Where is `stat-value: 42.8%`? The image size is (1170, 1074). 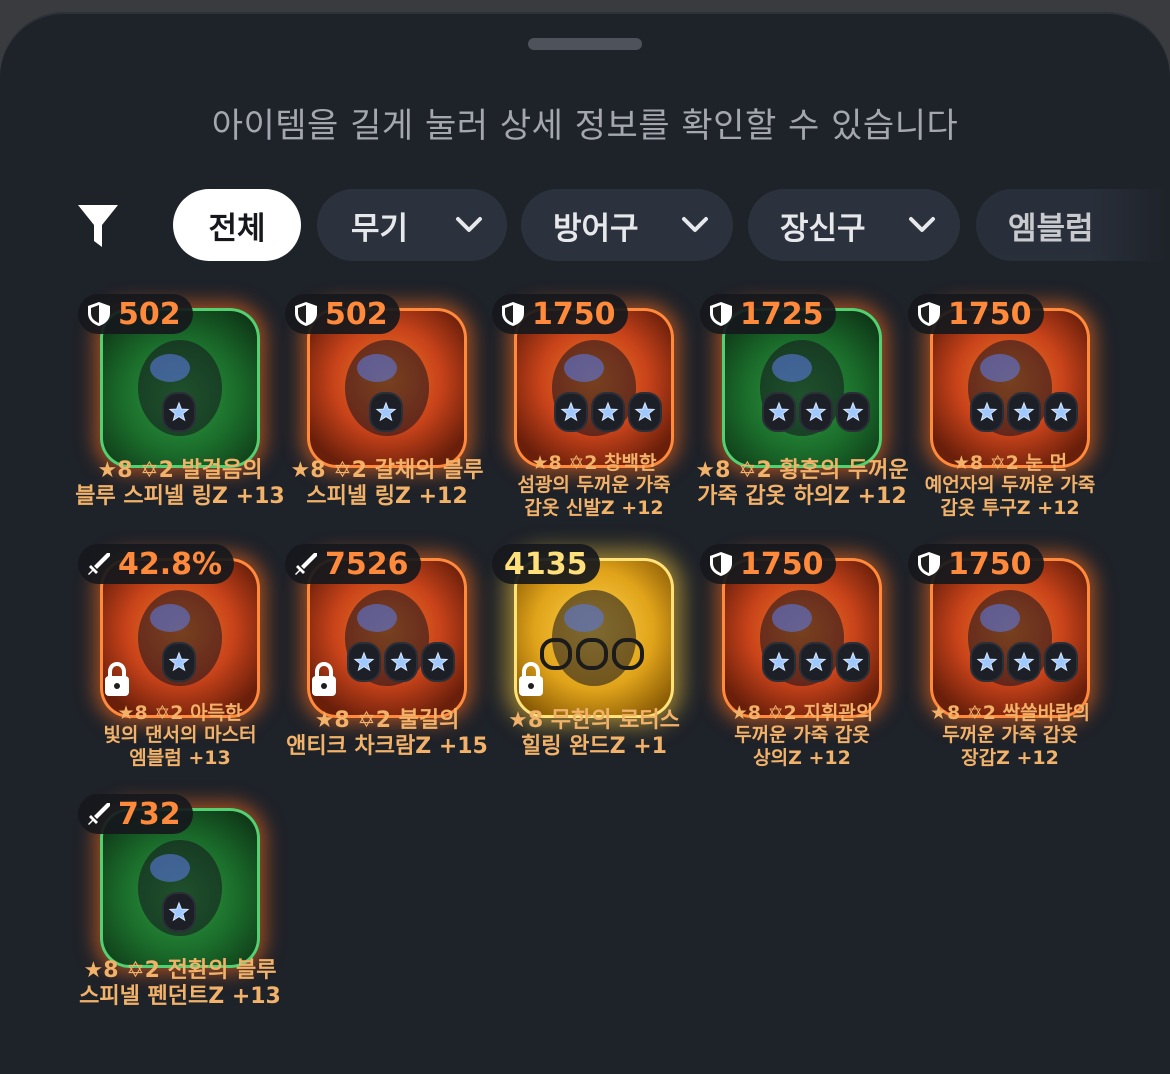
stat-value: 42.8% is located at coordinates (170, 564).